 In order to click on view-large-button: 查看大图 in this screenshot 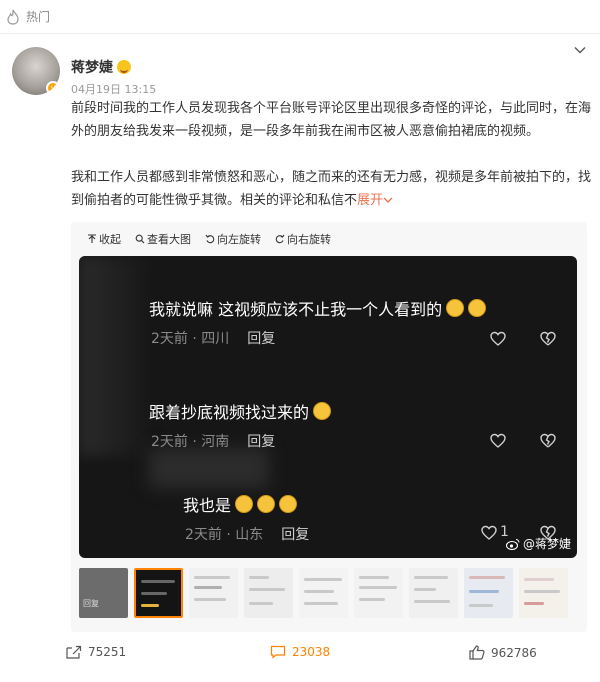, I will do `click(163, 239)`.